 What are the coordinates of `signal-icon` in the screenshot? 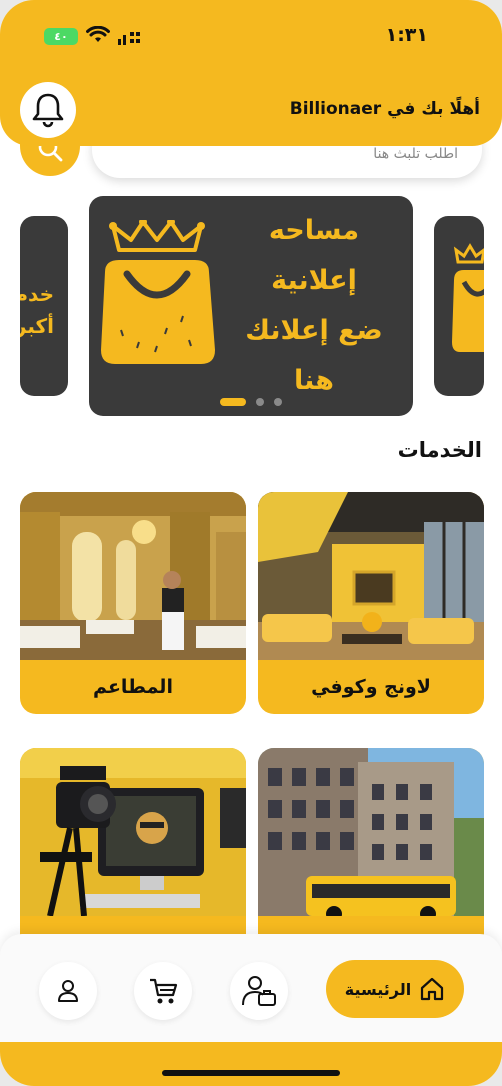 It's located at (129, 38).